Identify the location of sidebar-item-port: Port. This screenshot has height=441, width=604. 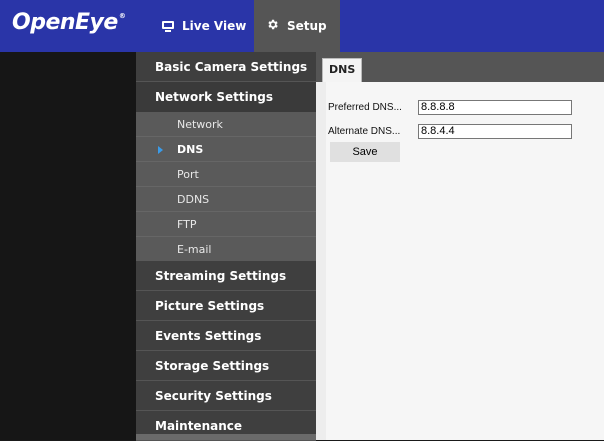
(226, 174).